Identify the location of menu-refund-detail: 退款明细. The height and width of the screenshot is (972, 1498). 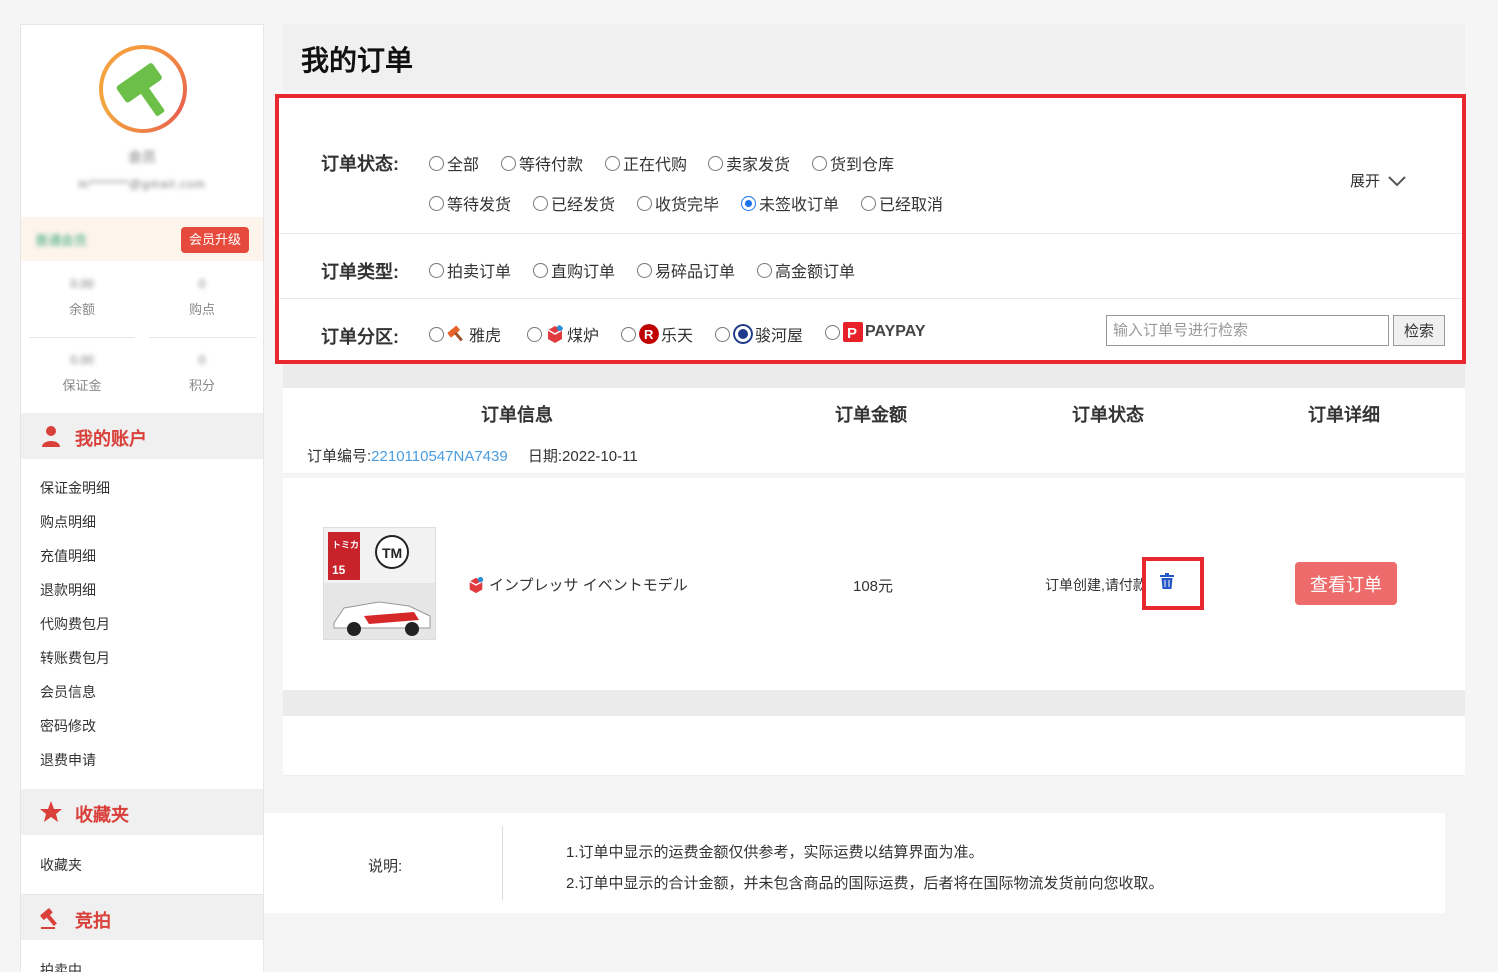
(68, 590).